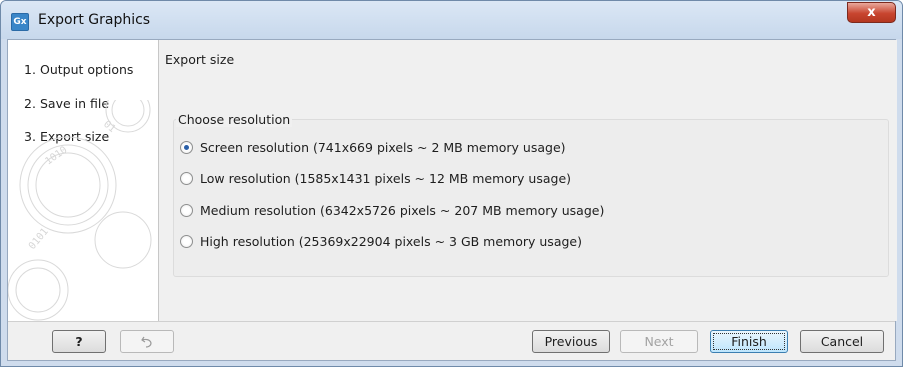  I want to click on close-button: x, so click(871, 12).